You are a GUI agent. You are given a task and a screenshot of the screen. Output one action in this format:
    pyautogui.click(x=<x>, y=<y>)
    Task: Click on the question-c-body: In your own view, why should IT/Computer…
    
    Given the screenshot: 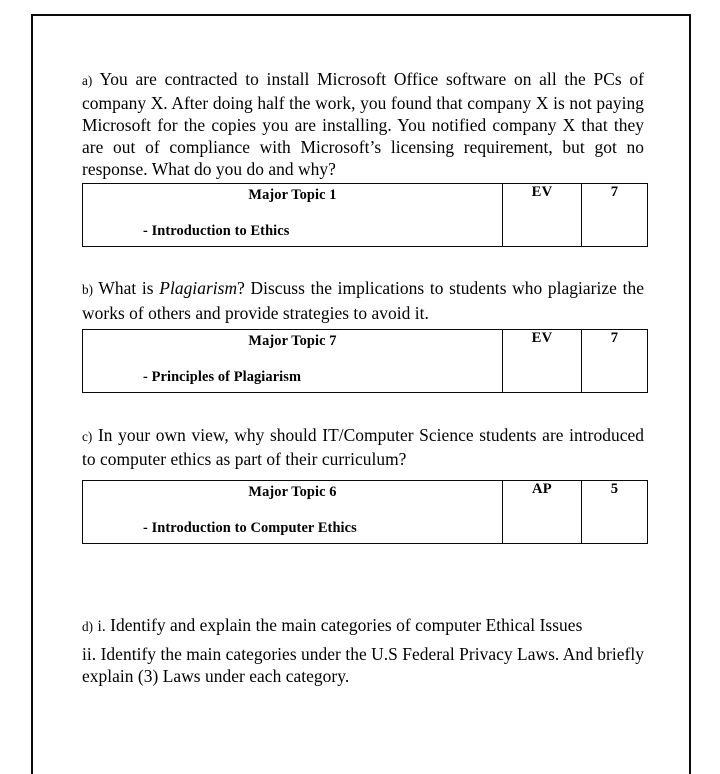 What is the action you would take?
    pyautogui.click(x=363, y=446)
    